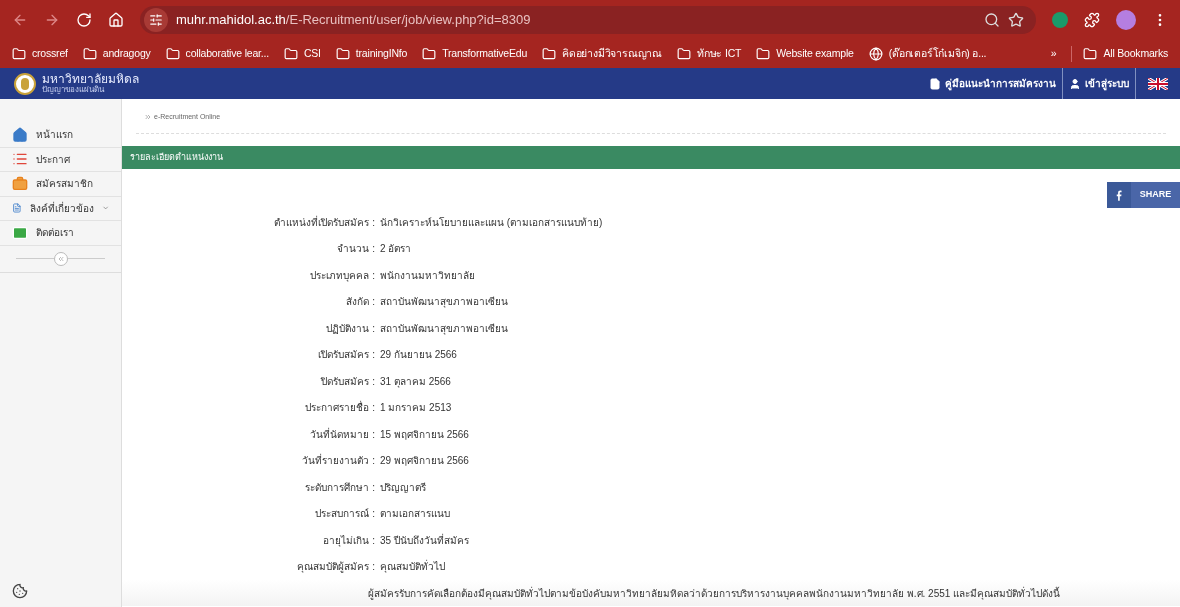 This screenshot has width=1180, height=607. What do you see at coordinates (415, 381) in the screenshot?
I see `field-value: 31 ตุลาคม 2566` at bounding box center [415, 381].